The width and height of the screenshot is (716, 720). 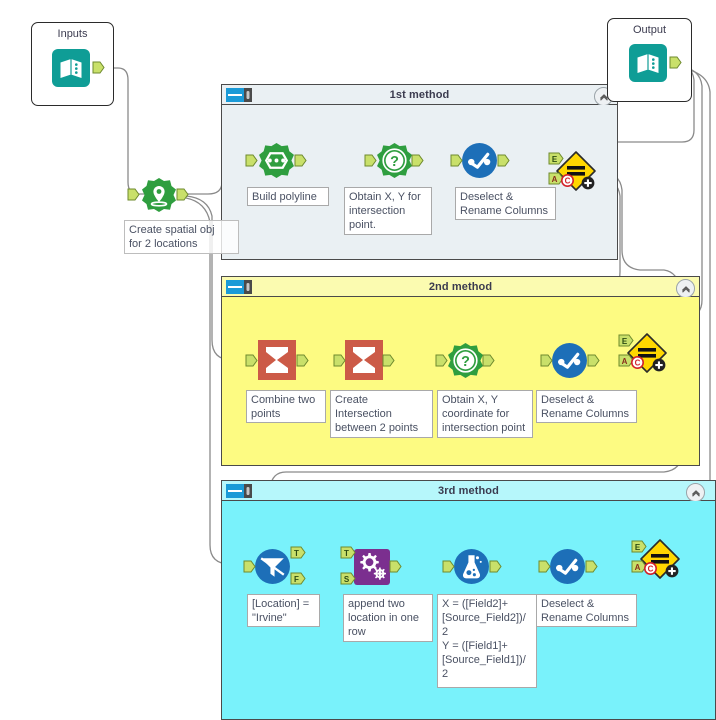 I want to click on spatial-info-icon: ?, so click(x=394, y=160).